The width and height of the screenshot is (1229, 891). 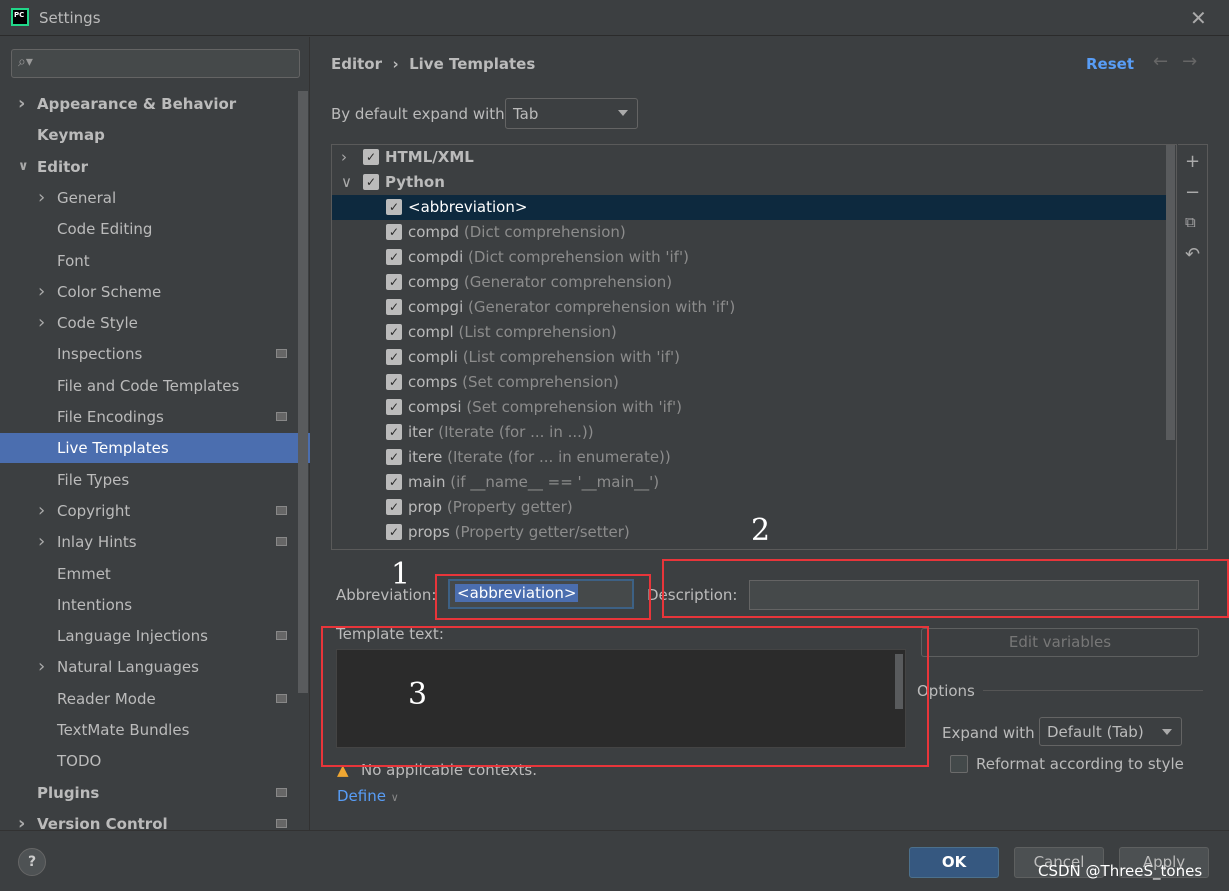 What do you see at coordinates (436, 257) in the screenshot?
I see `template-abbr: compdi` at bounding box center [436, 257].